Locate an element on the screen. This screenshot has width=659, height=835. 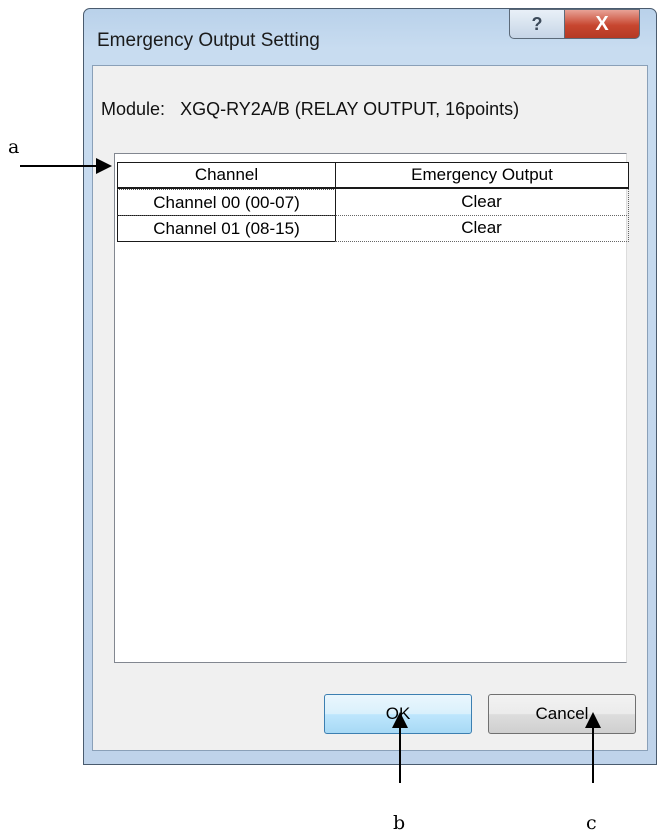
close-button: X is located at coordinates (602, 24).